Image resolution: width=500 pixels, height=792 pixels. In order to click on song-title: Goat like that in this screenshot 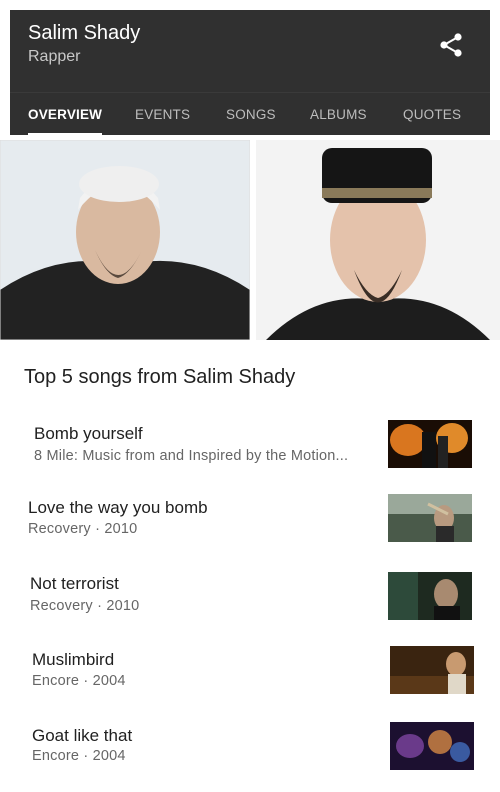, I will do `click(82, 735)`.